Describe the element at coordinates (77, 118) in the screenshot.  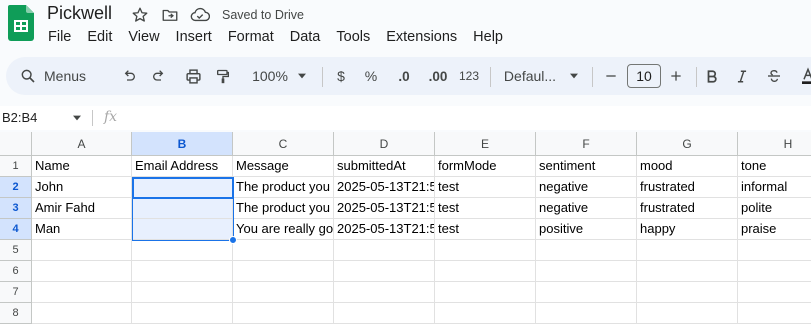
I see `chevron-down-icon` at that location.